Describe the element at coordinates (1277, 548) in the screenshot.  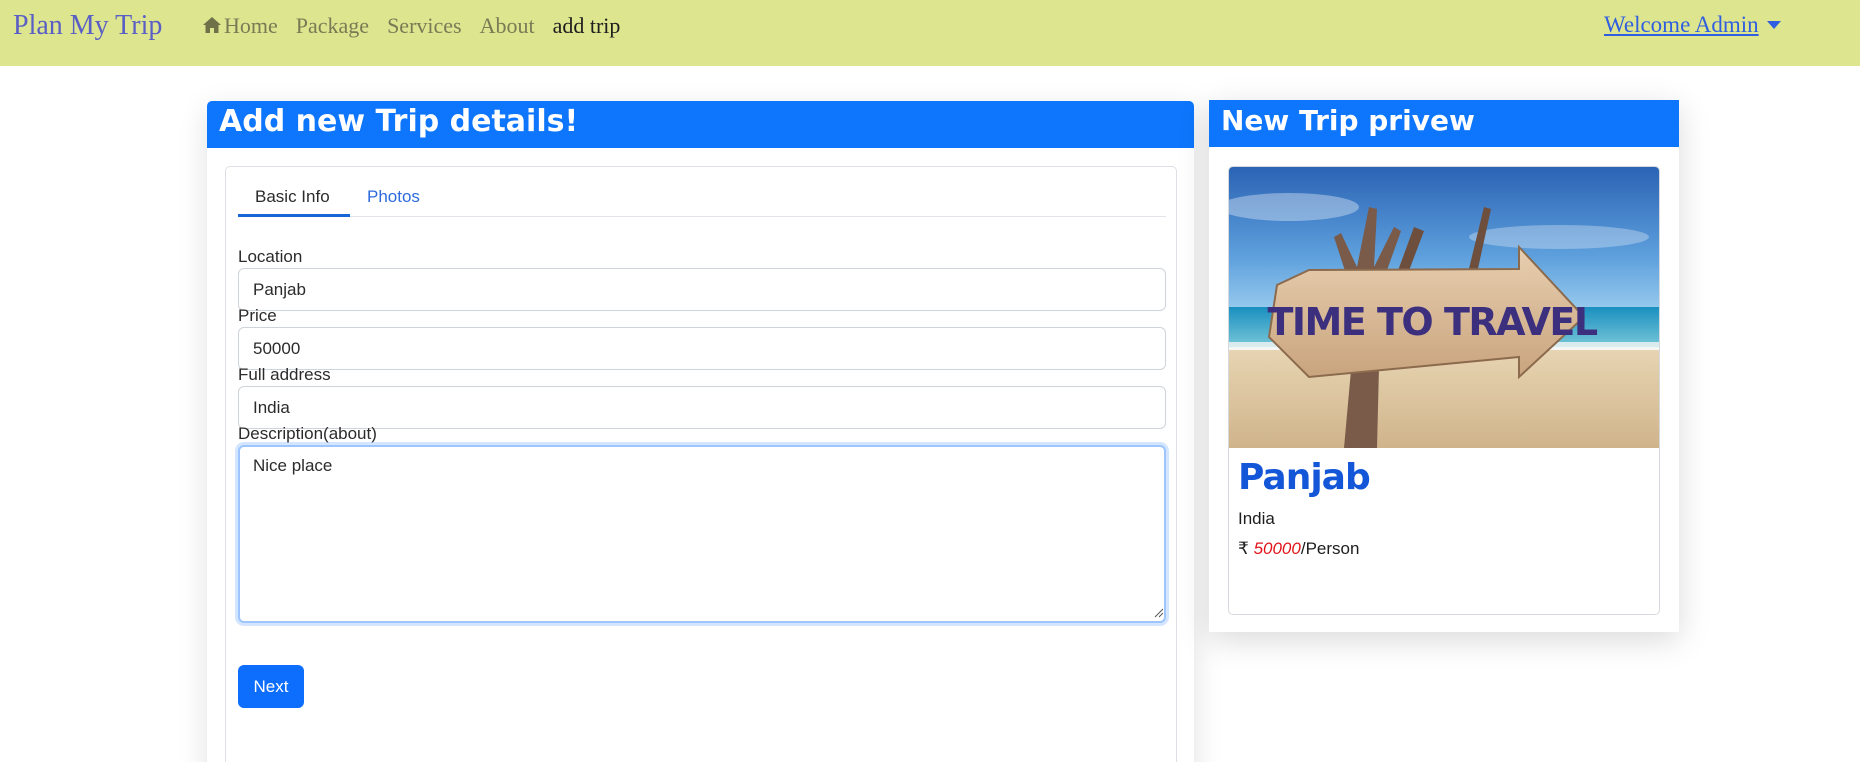
I see `price-amount: 50000` at that location.